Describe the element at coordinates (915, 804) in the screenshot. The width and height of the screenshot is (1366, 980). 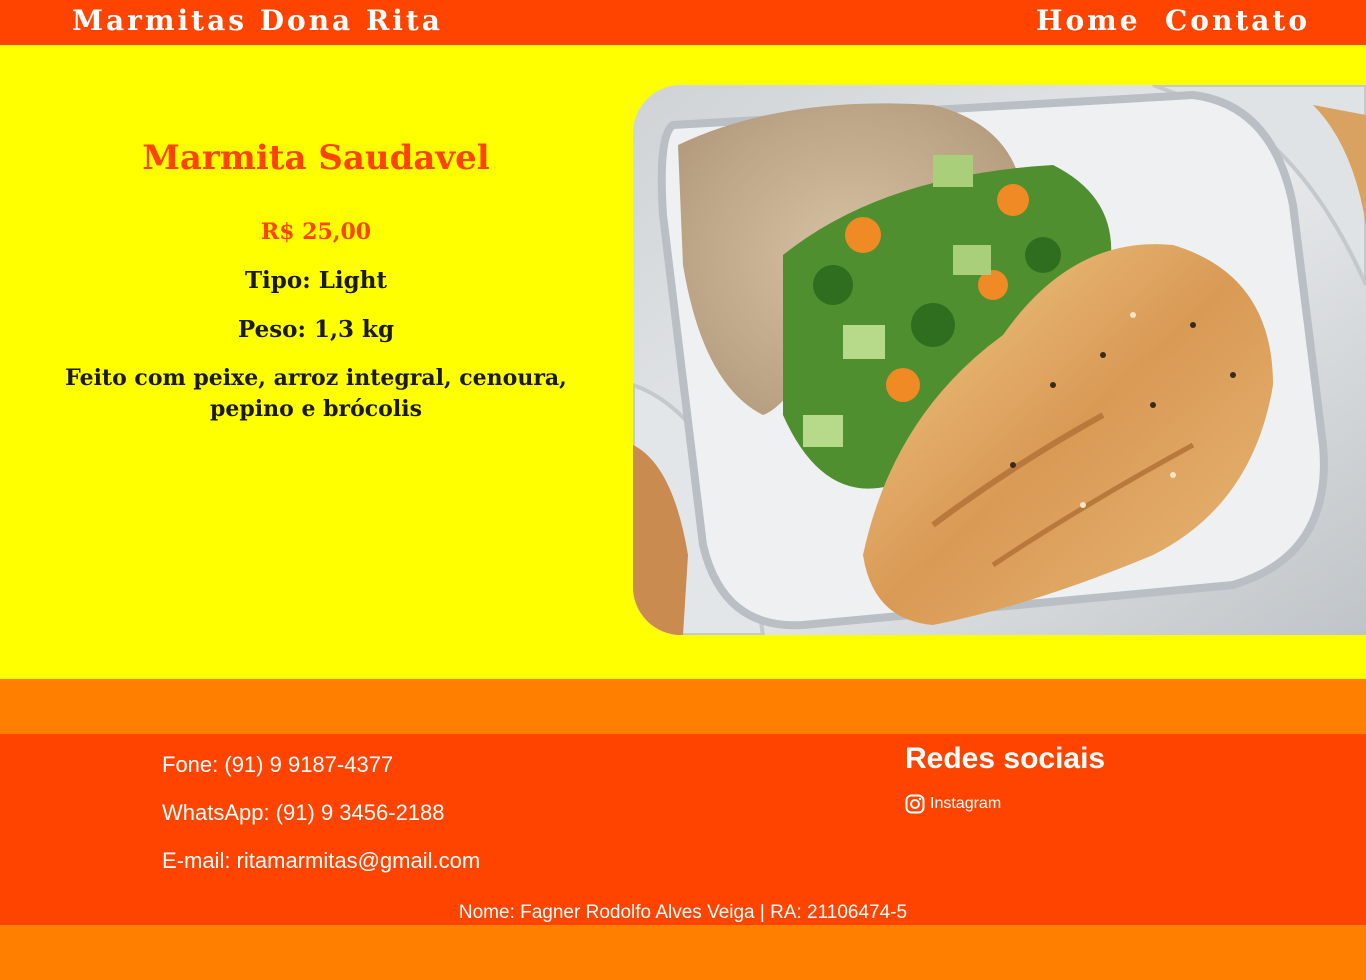
I see `instagram-icon` at that location.